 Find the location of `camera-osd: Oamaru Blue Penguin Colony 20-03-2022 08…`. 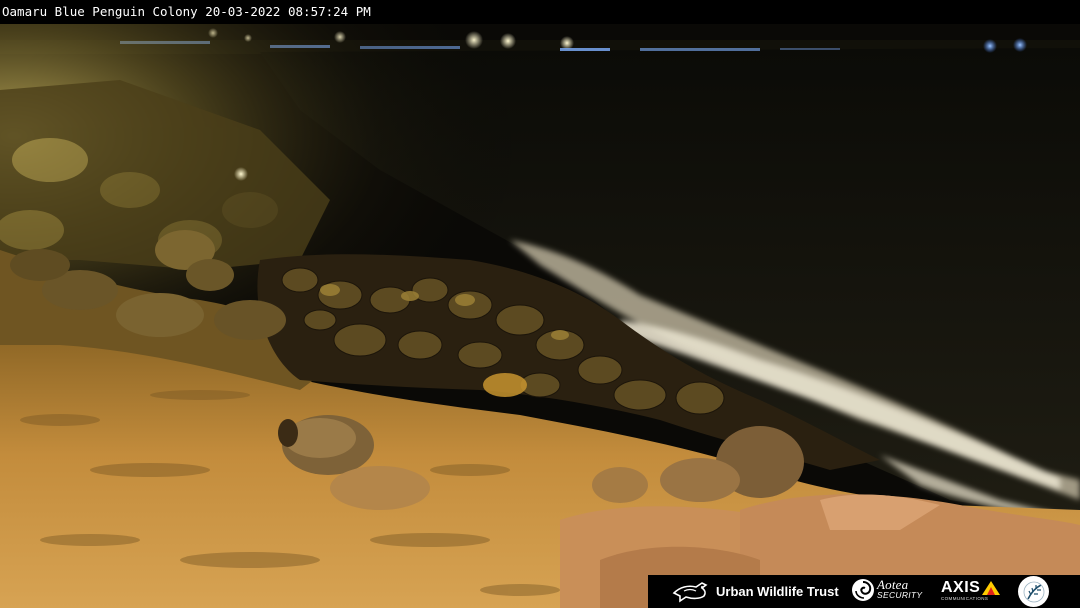

camera-osd: Oamaru Blue Penguin Colony 20-03-2022 08… is located at coordinates (186, 12).